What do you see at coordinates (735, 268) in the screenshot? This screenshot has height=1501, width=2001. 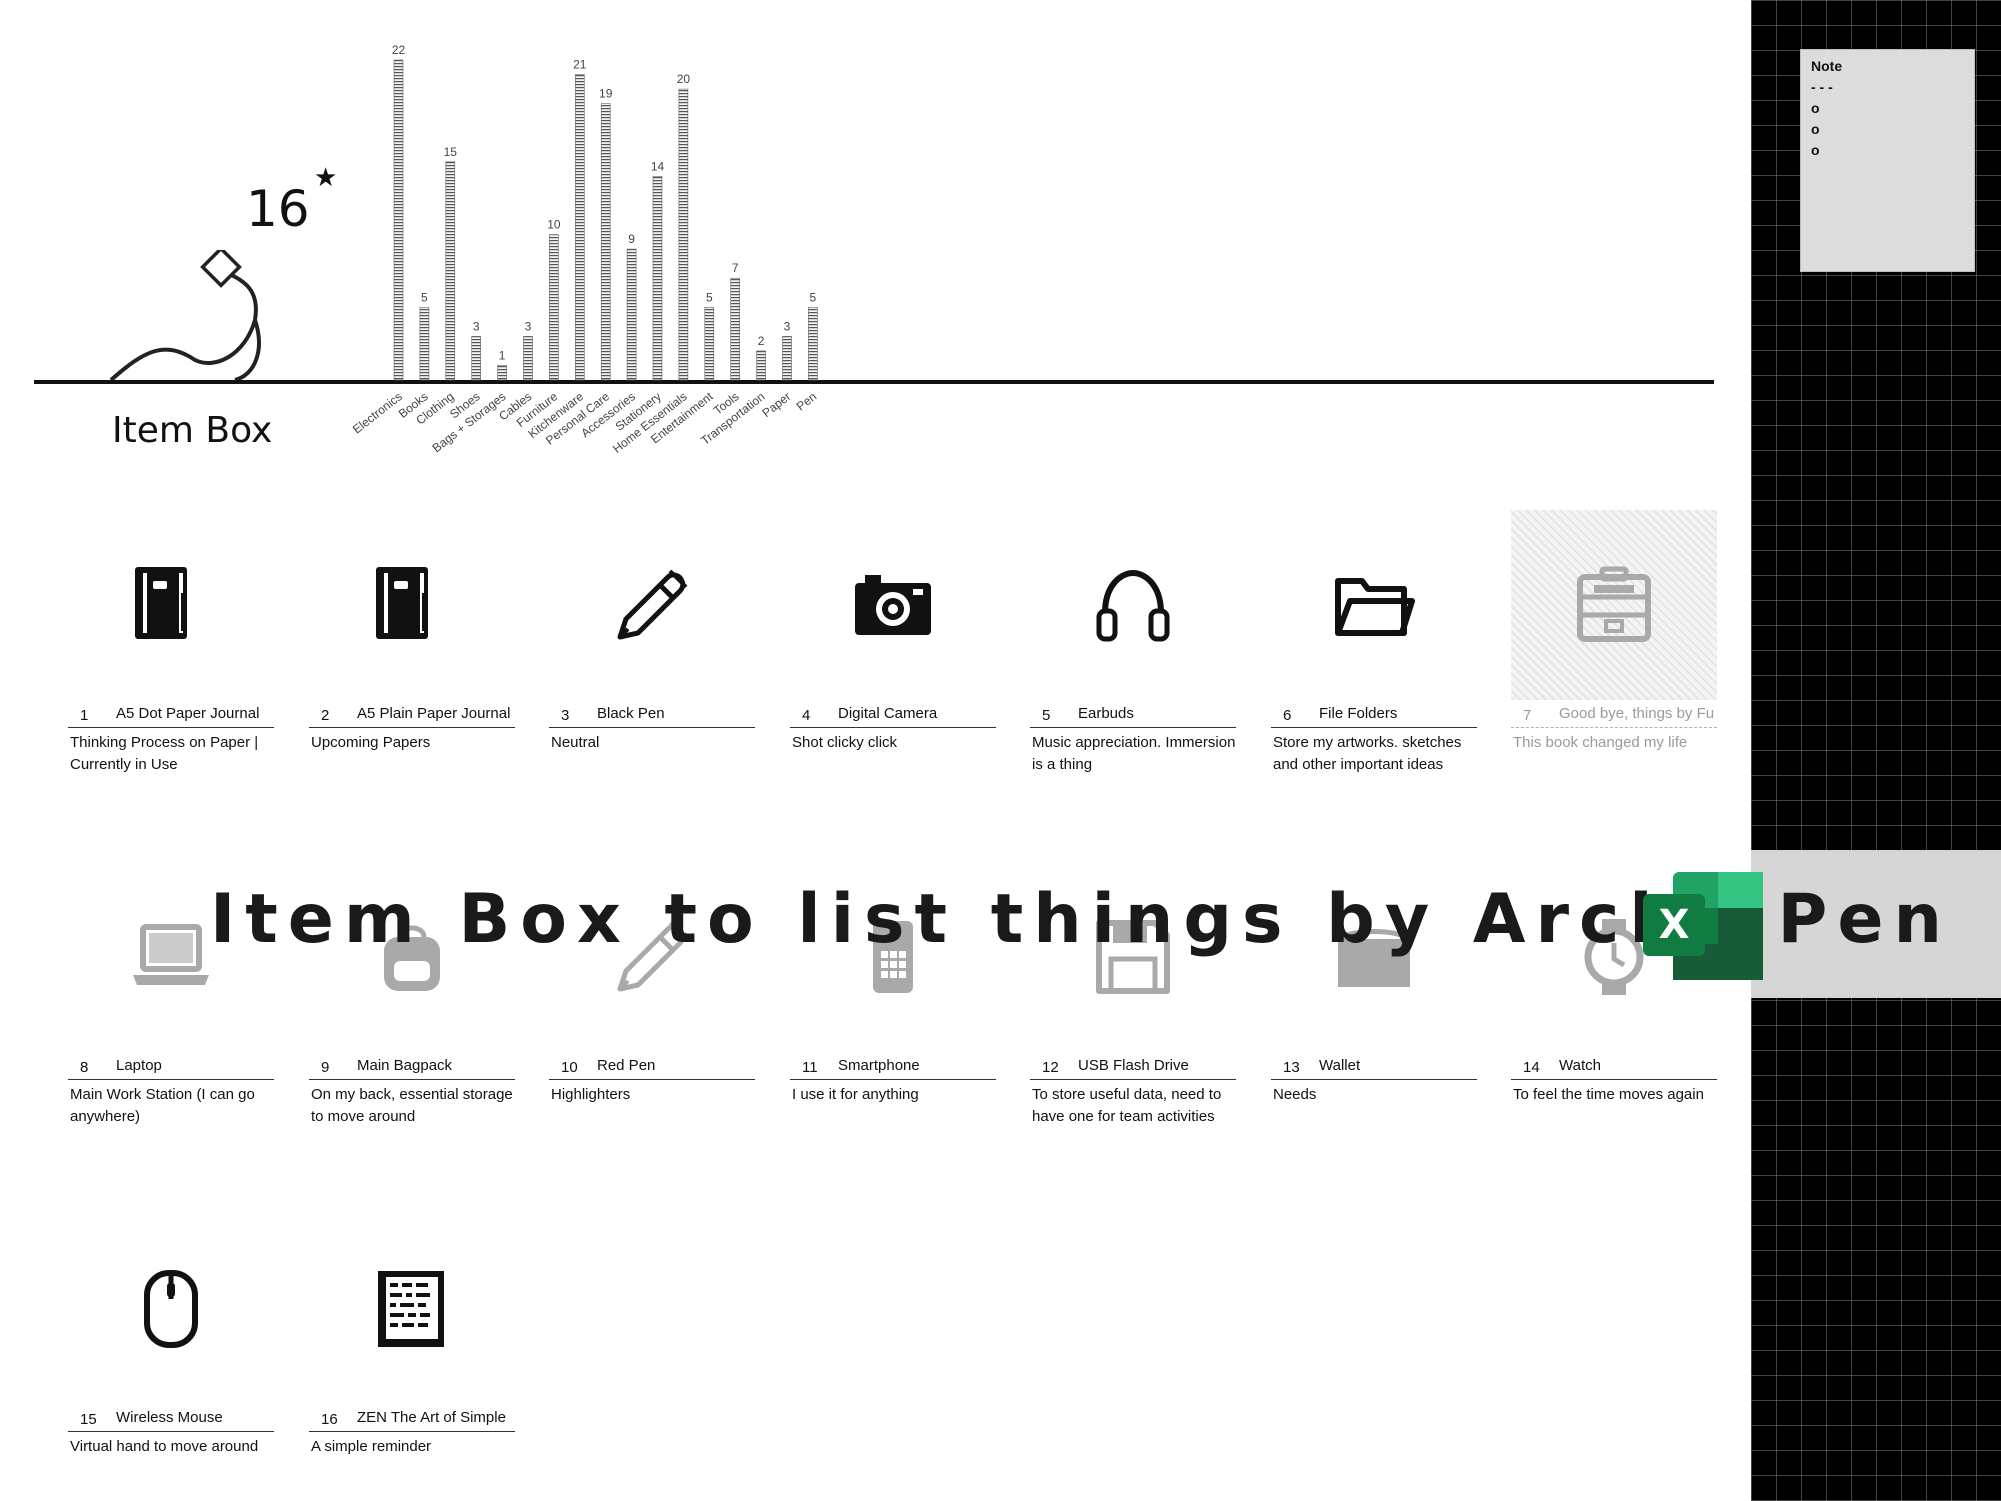 I see `data-label: 7` at bounding box center [735, 268].